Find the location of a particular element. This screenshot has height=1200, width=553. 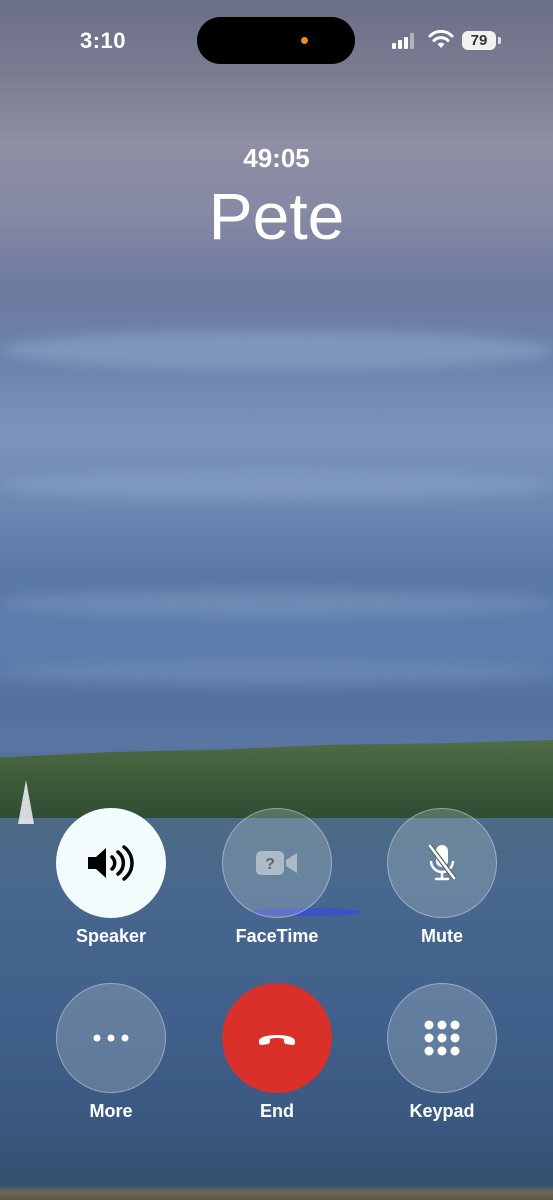

facetime-video-icon: ? is located at coordinates (276, 863).